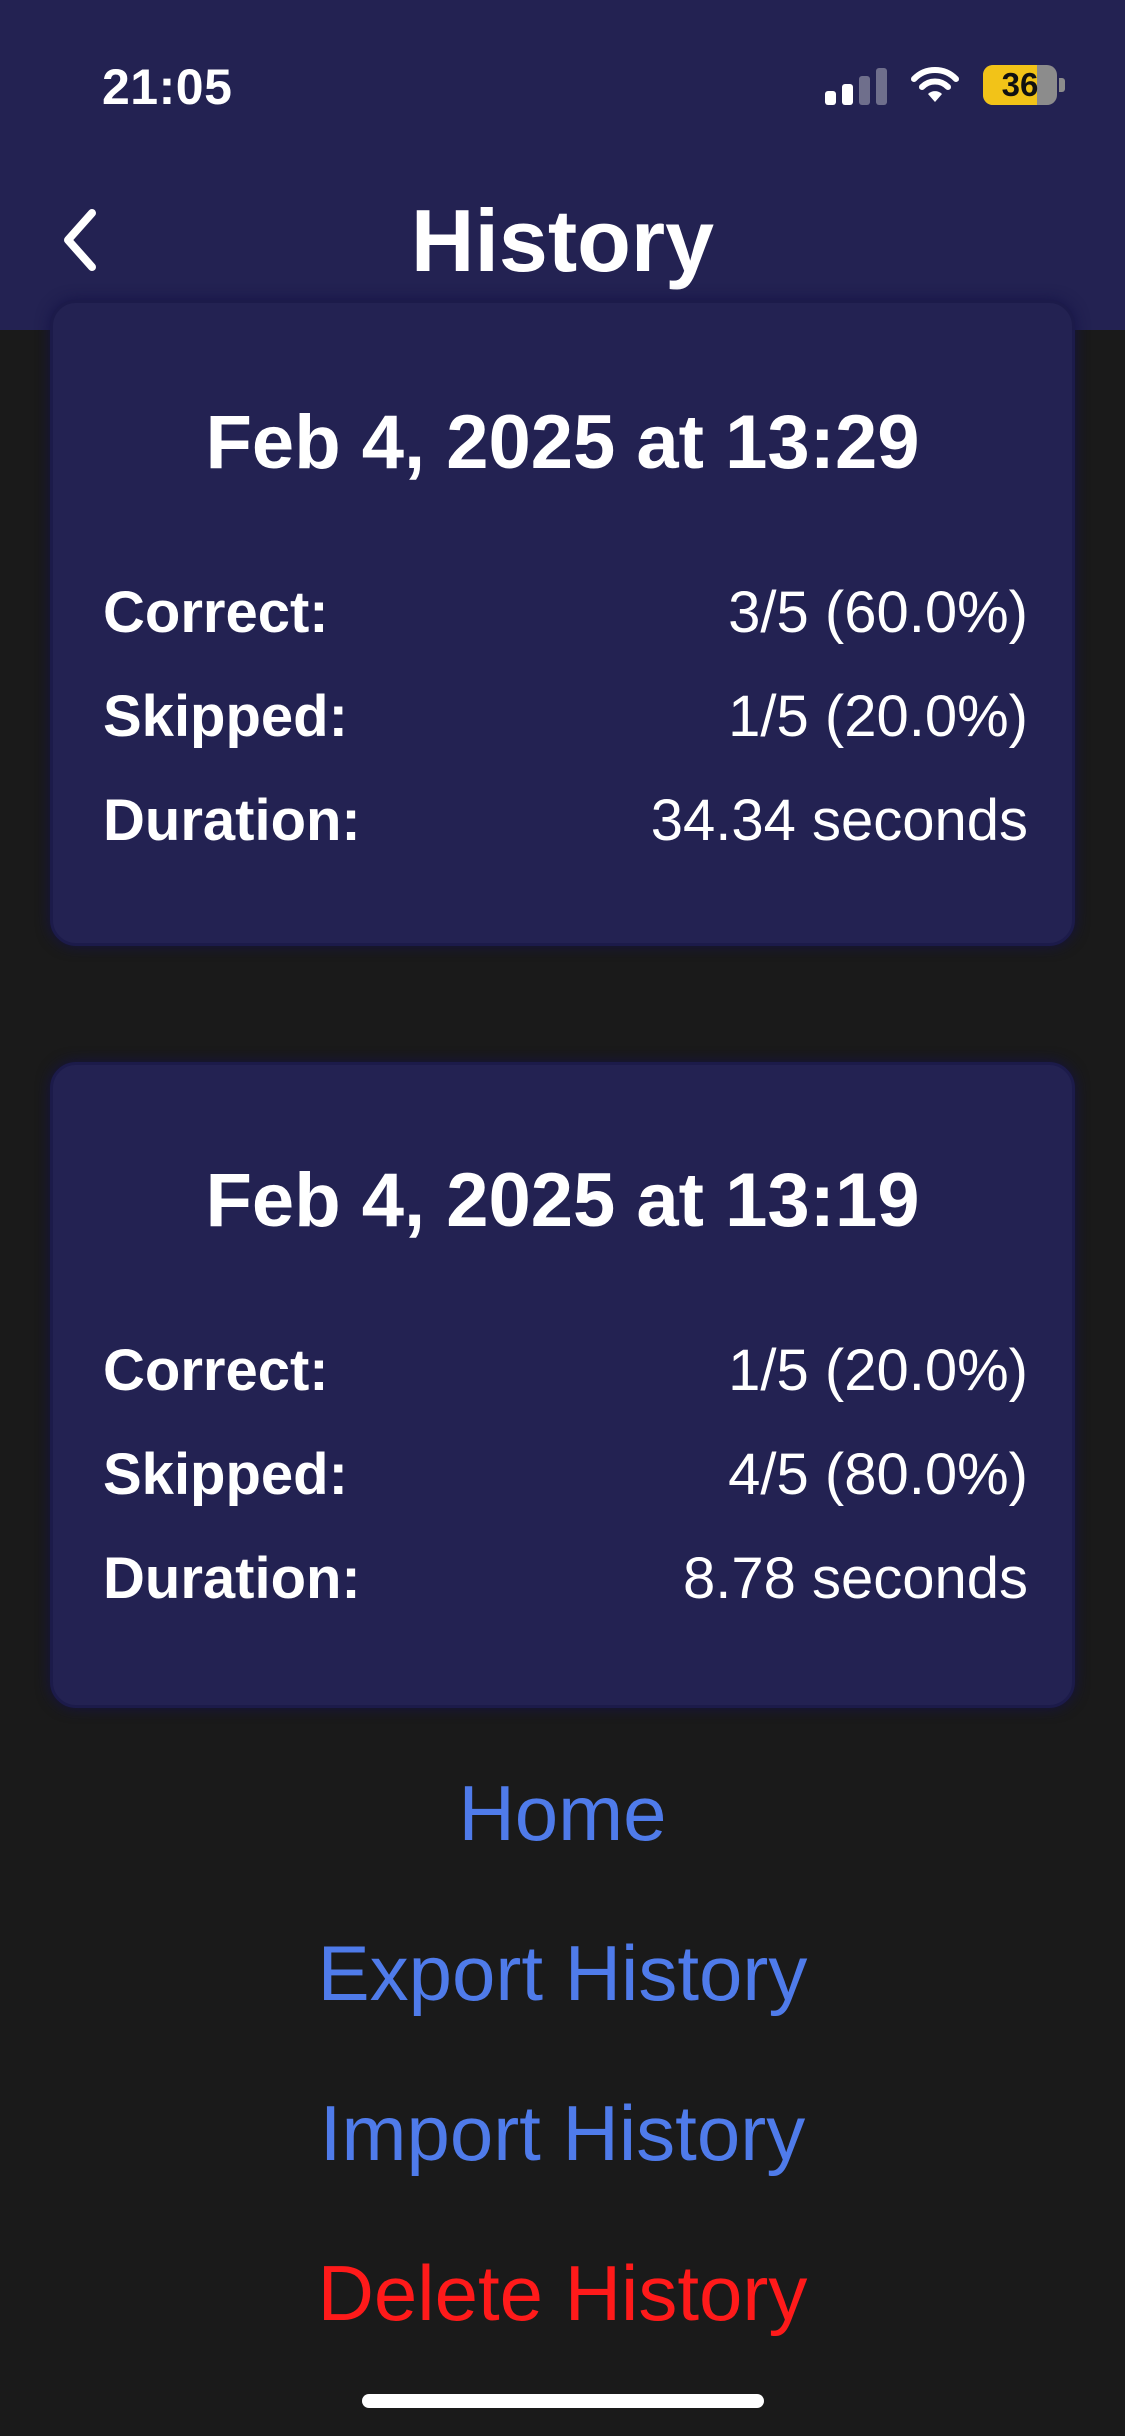 The height and width of the screenshot is (2436, 1125). Describe the element at coordinates (562, 1200) in the screenshot. I see `session-date: Feb 4, 2025 at 13:19` at that location.